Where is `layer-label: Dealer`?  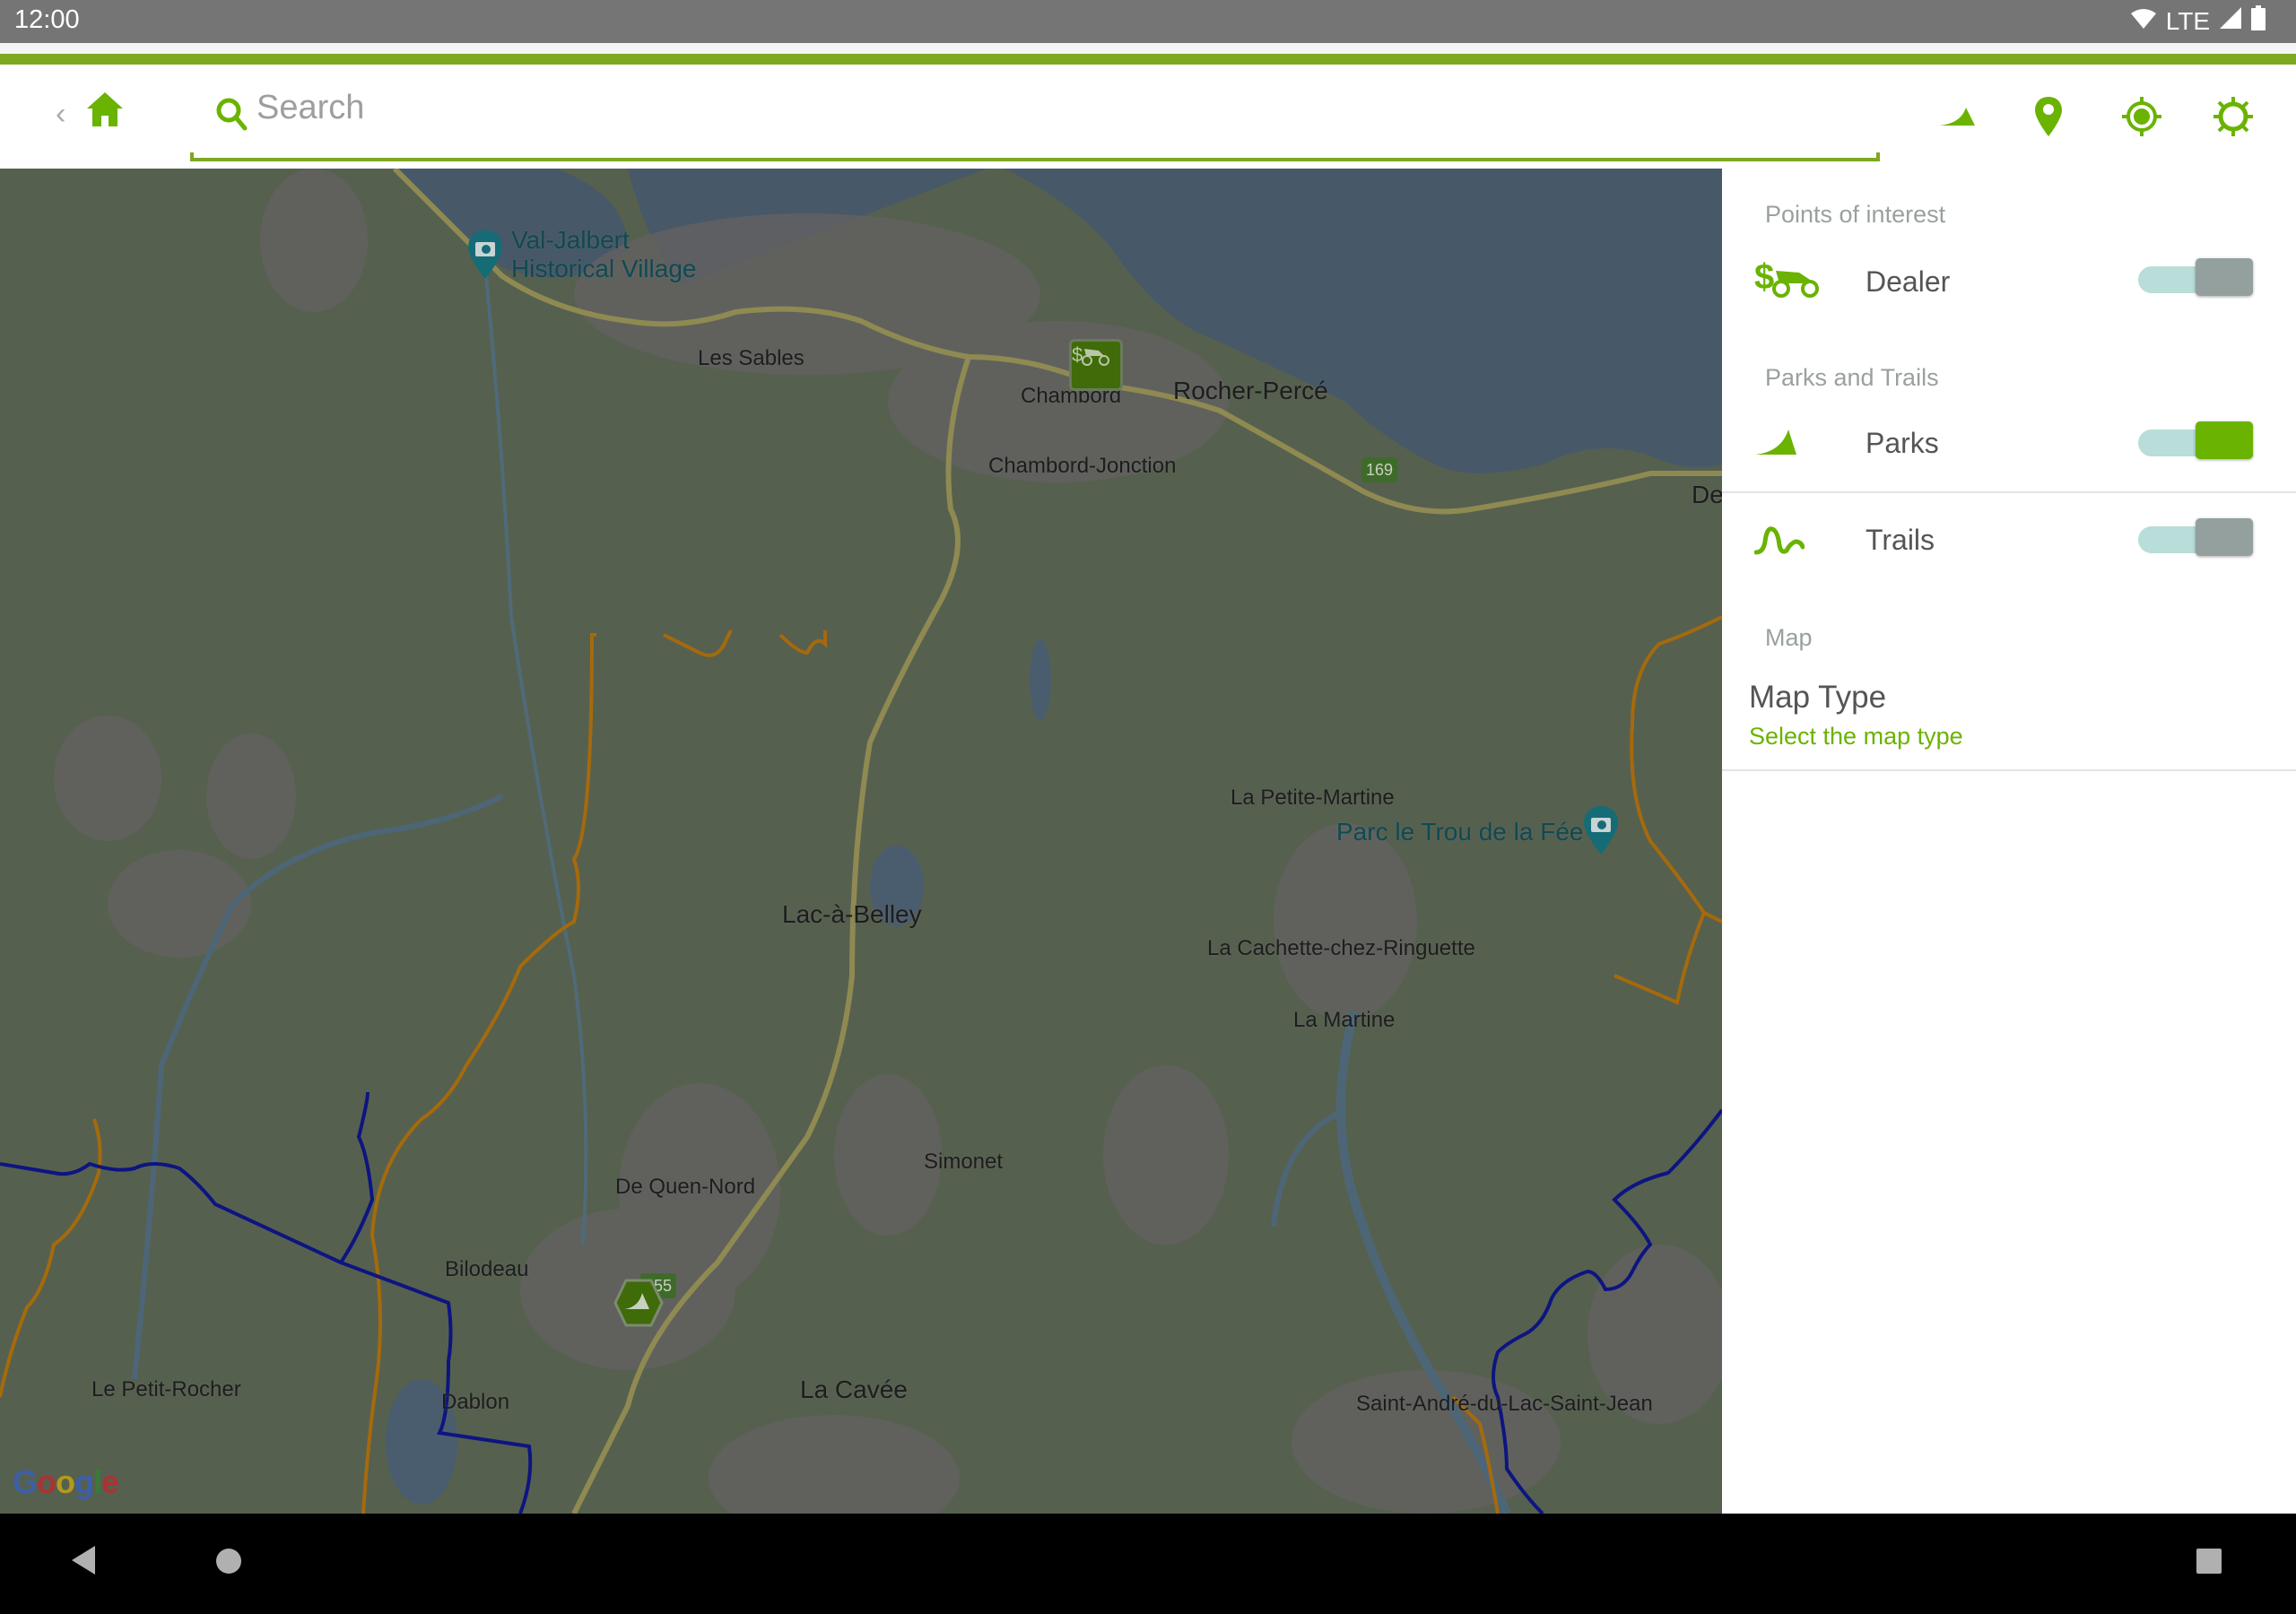
layer-label: Dealer is located at coordinates (1908, 281).